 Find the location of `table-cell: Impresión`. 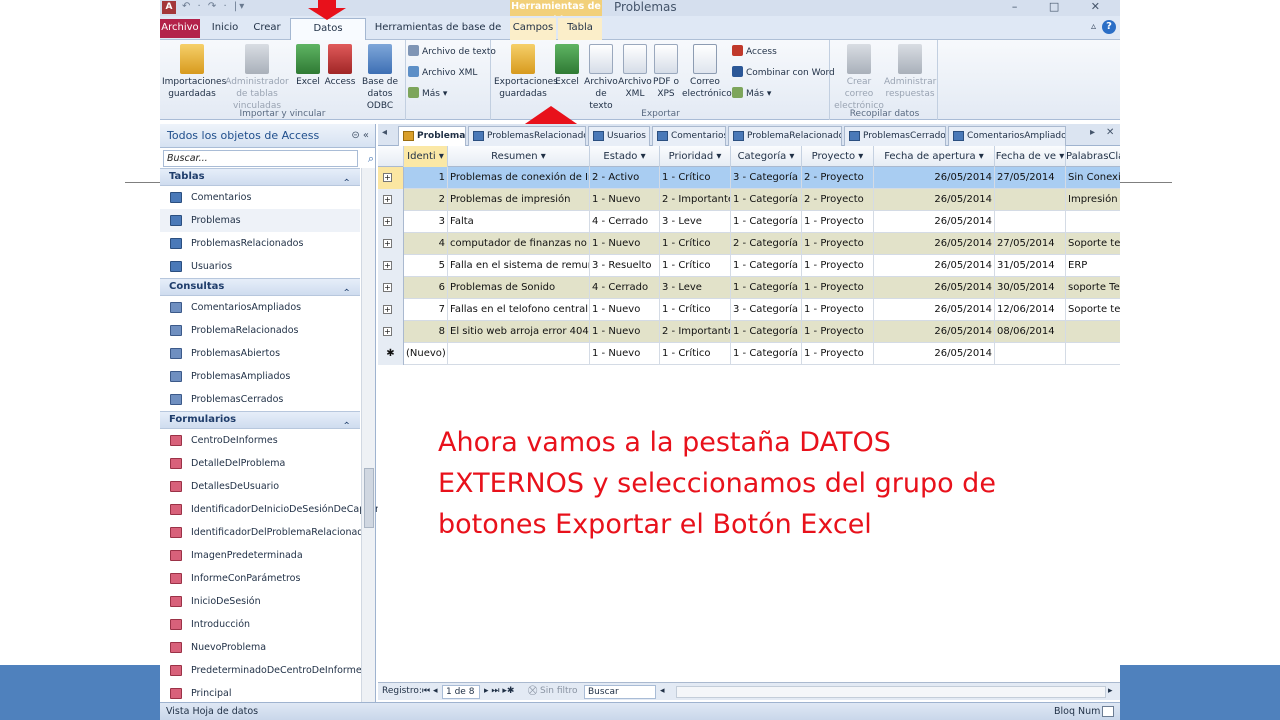

table-cell: Impresión is located at coordinates (1093, 200).